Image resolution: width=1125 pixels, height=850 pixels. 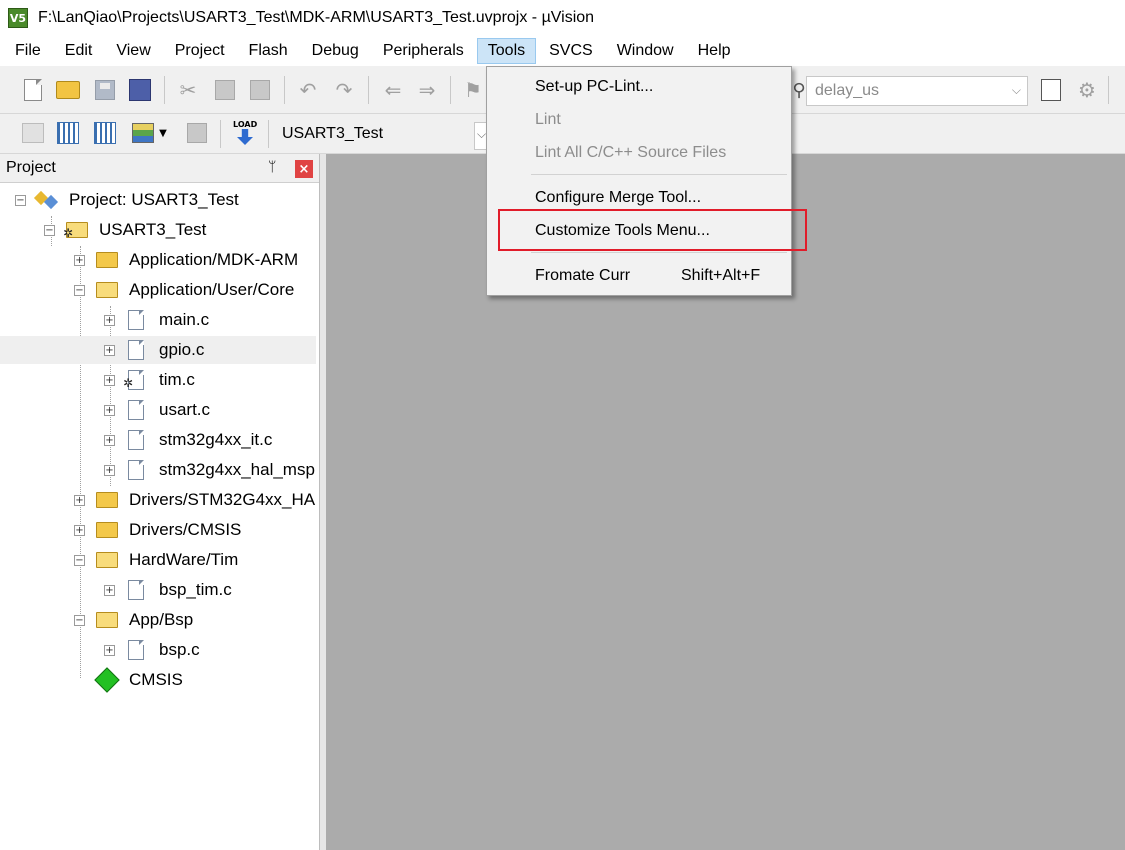 What do you see at coordinates (225, 90) in the screenshot?
I see `copy-button` at bounding box center [225, 90].